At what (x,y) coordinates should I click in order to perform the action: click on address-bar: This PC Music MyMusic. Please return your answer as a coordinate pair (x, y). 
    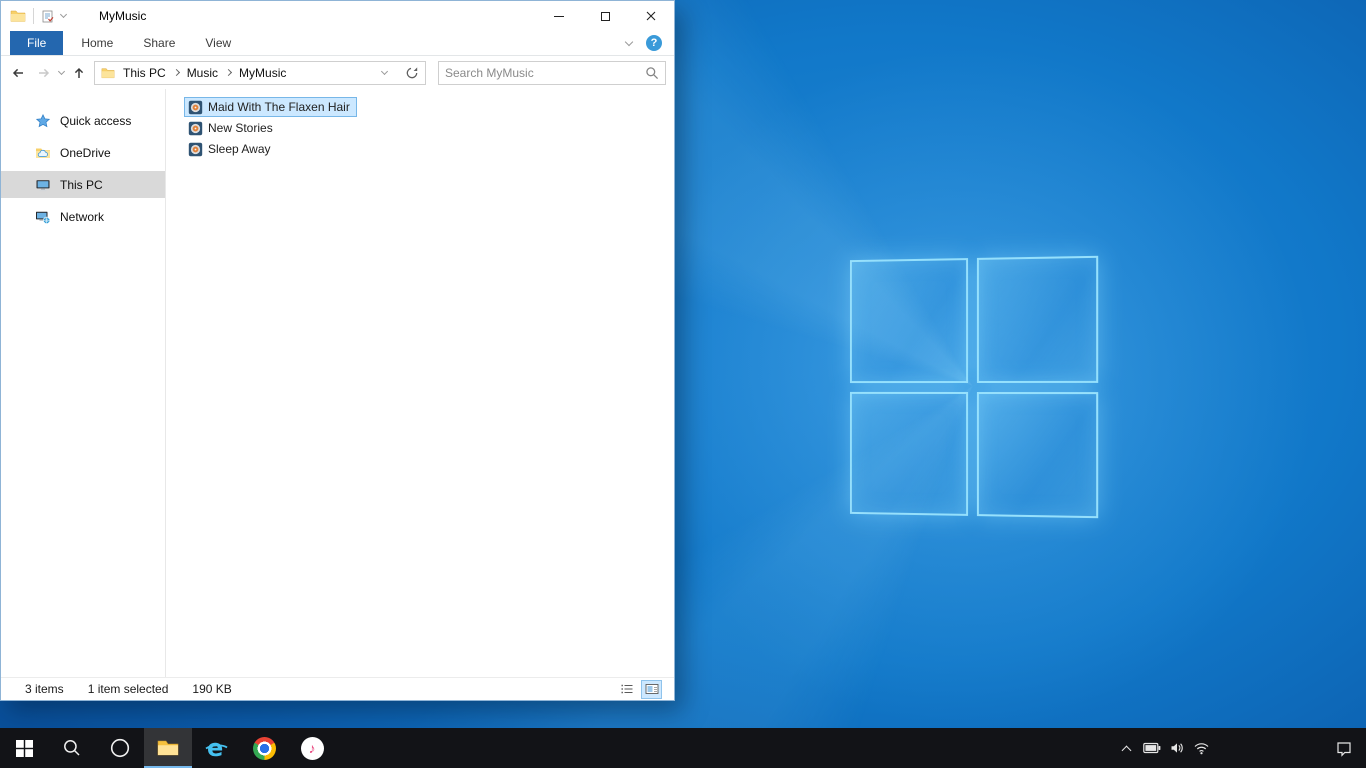
    Looking at the image, I should click on (260, 72).